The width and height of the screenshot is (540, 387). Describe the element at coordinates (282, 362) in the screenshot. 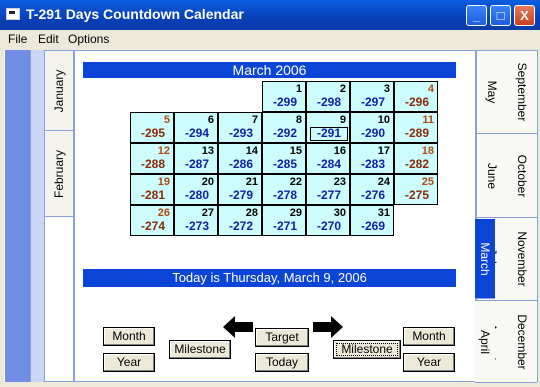

I see `today-button: Today` at that location.